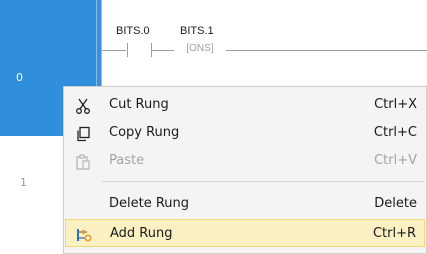 Image resolution: width=427 pixels, height=254 pixels. Describe the element at coordinates (83, 105) in the screenshot. I see `scissors-icon` at that location.